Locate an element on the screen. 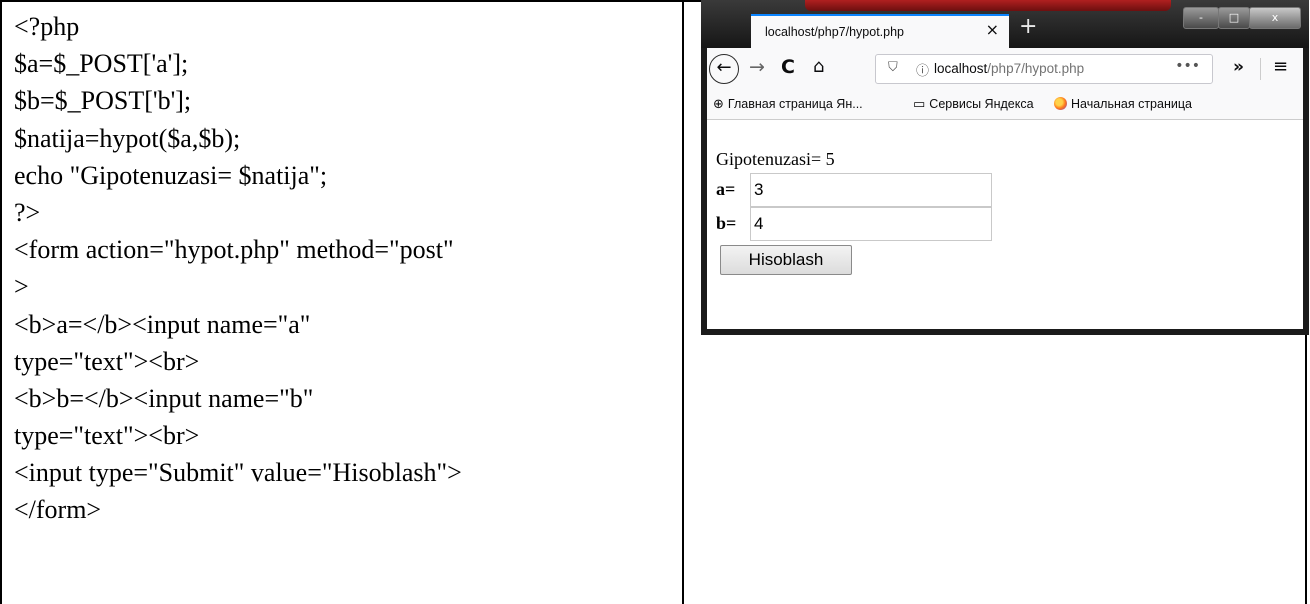 The width and height of the screenshot is (1310, 604). bookmark-yandex-services: ▭ Сервисы Яндекса is located at coordinates (973, 104).